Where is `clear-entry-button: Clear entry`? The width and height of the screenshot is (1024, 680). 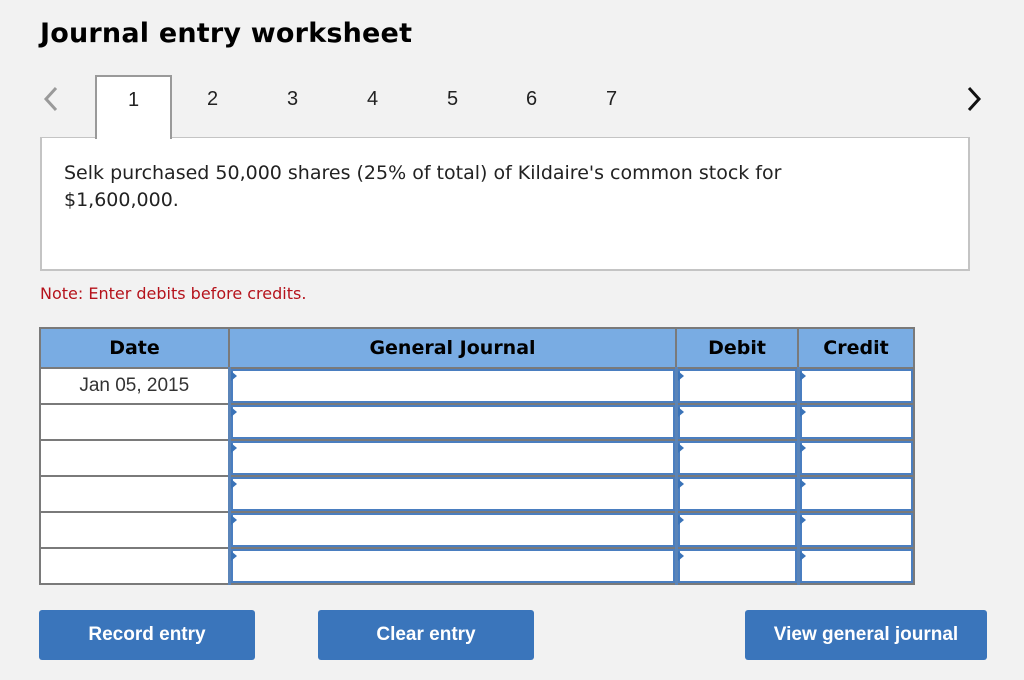 clear-entry-button: Clear entry is located at coordinates (426, 635).